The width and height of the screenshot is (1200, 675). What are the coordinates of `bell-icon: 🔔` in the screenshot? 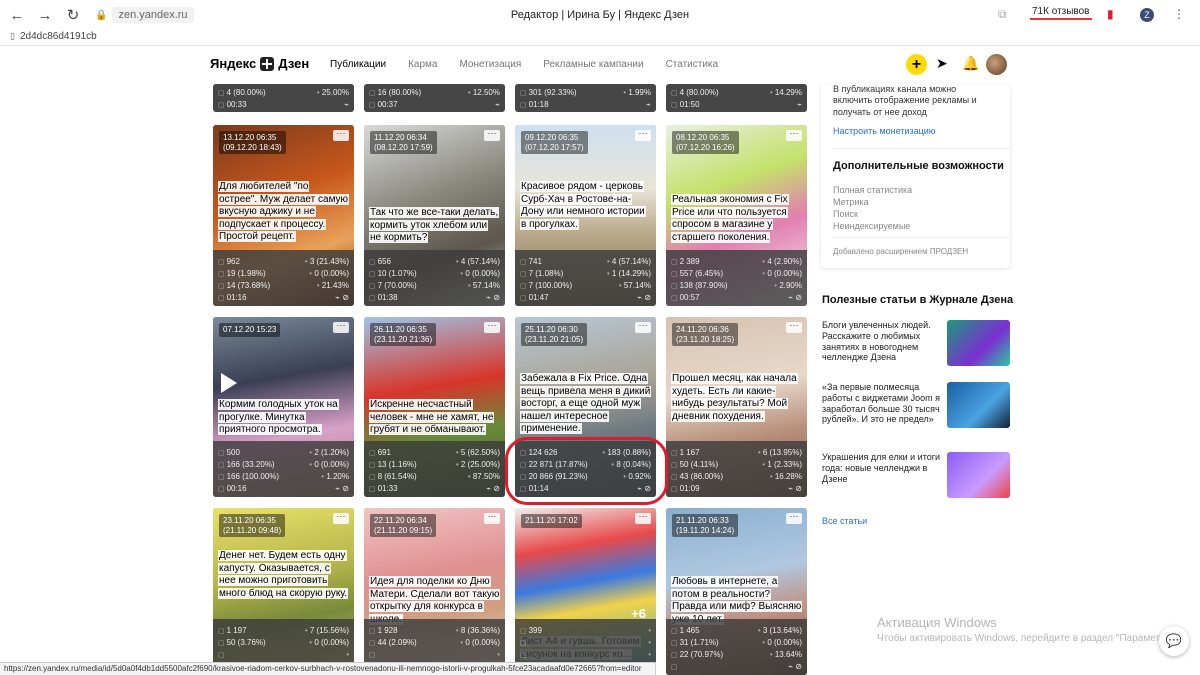 It's located at (970, 63).